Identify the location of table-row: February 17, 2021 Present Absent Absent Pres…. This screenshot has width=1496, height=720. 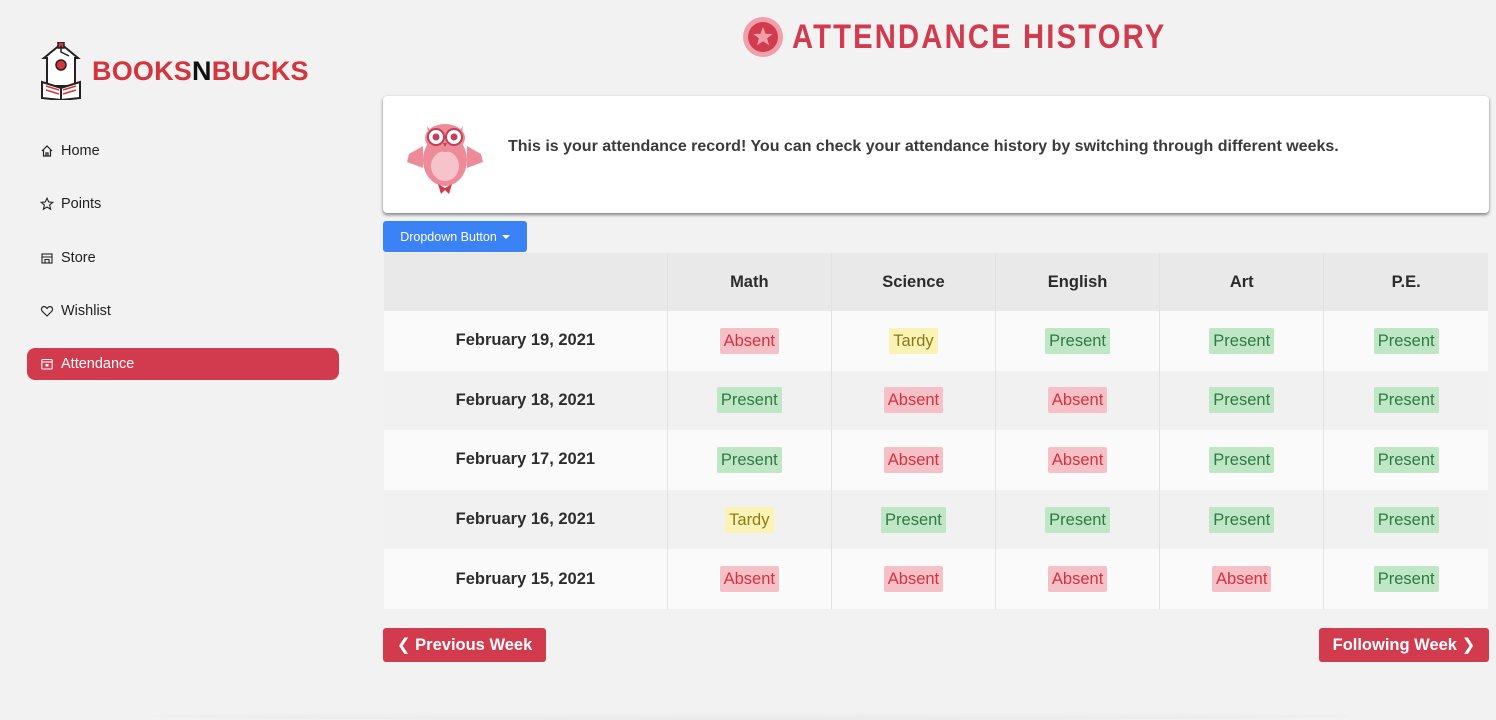
(936, 460).